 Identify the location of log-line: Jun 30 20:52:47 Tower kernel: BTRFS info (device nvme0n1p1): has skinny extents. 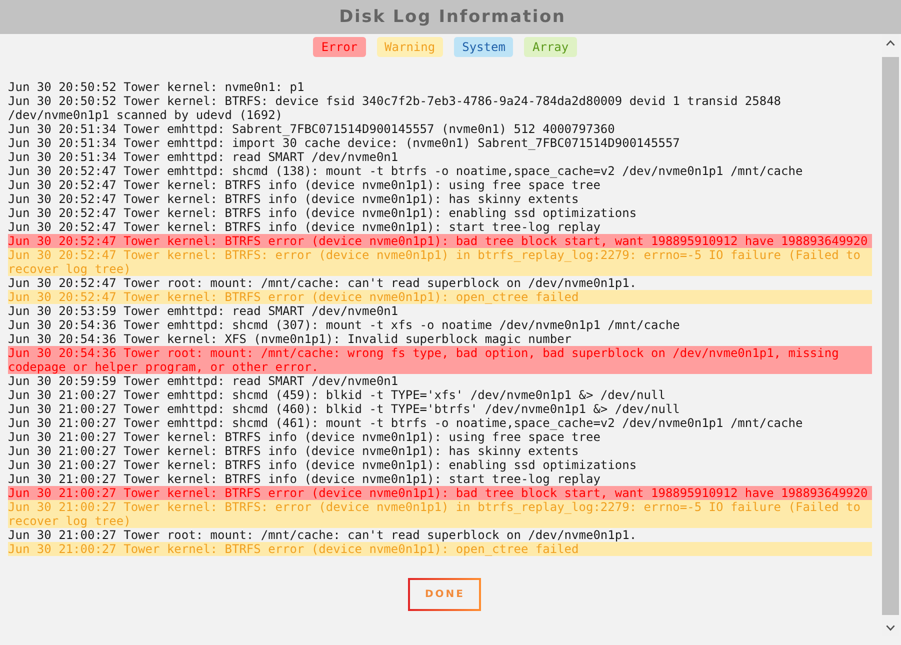
(294, 199).